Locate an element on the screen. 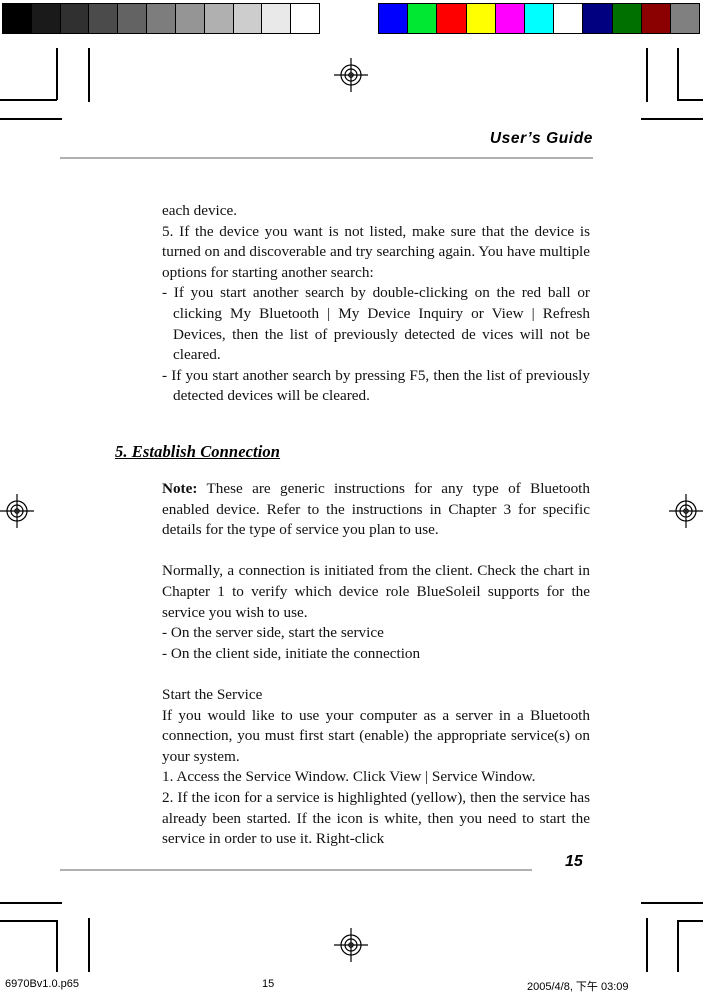  crop-mark-bottom-right is located at coordinates (658, 936).